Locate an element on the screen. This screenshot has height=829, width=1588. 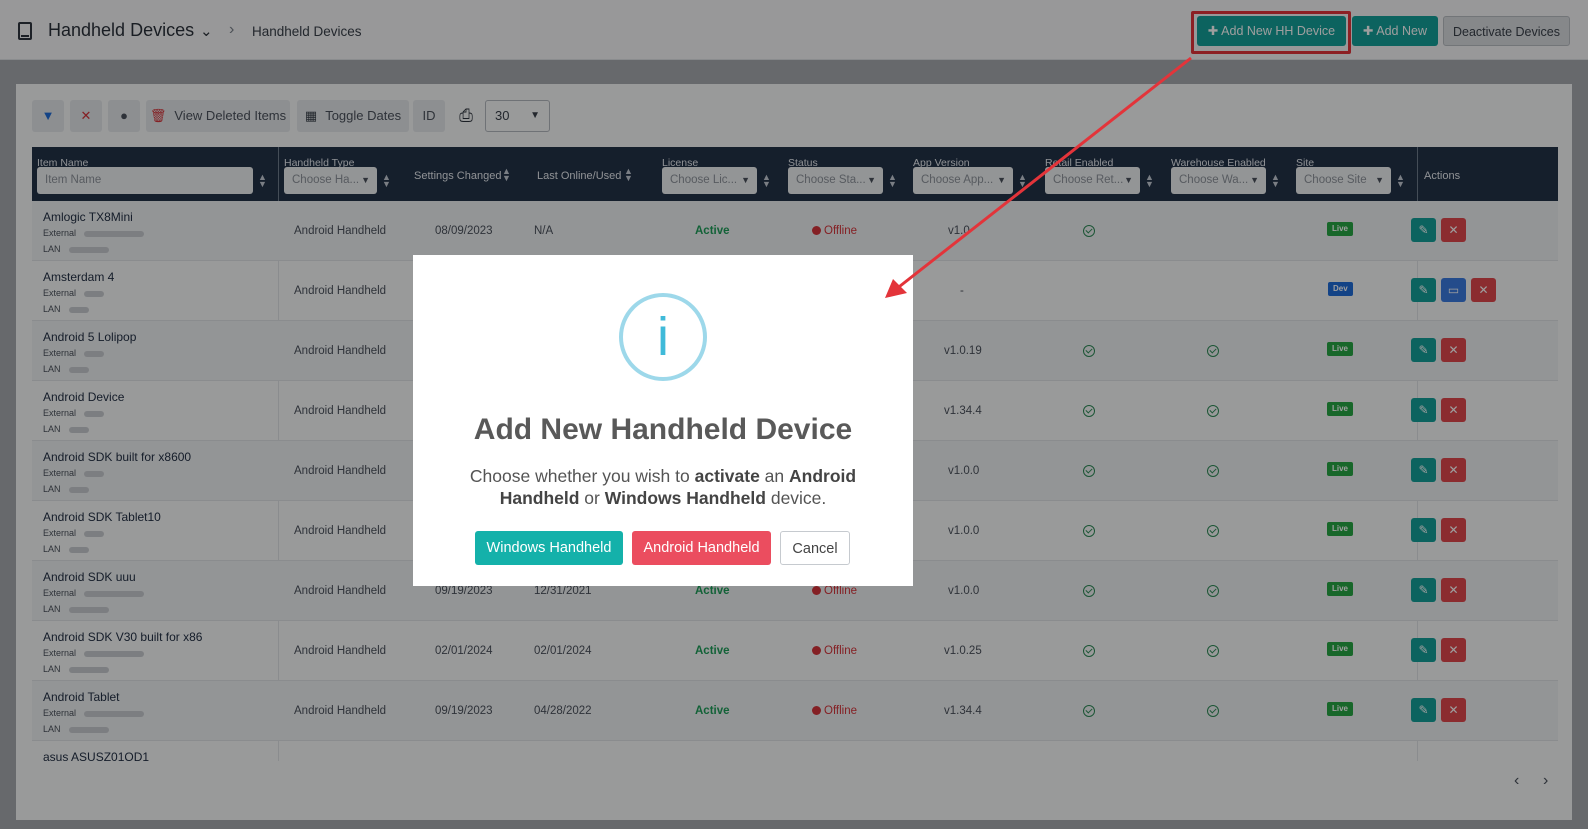
modal-title: Add New Handheld Device is located at coordinates (663, 429).